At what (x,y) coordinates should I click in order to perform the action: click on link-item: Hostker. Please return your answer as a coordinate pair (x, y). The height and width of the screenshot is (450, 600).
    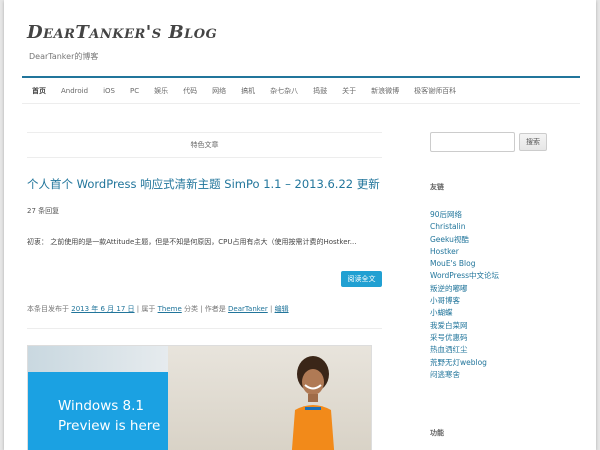
    Looking at the image, I should click on (464, 252).